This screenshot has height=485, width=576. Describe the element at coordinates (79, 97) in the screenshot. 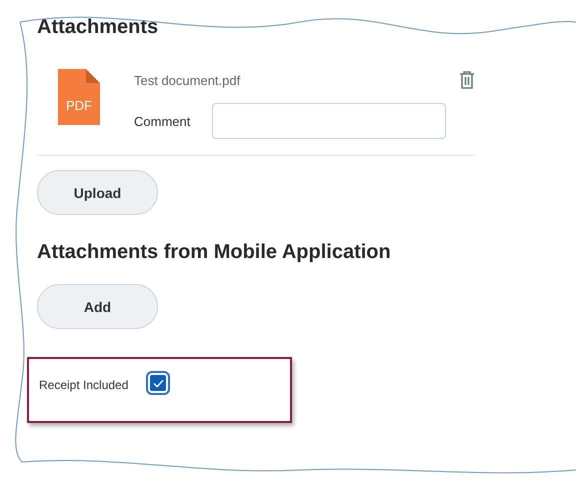

I see `pdf-file-icon: PDF` at that location.